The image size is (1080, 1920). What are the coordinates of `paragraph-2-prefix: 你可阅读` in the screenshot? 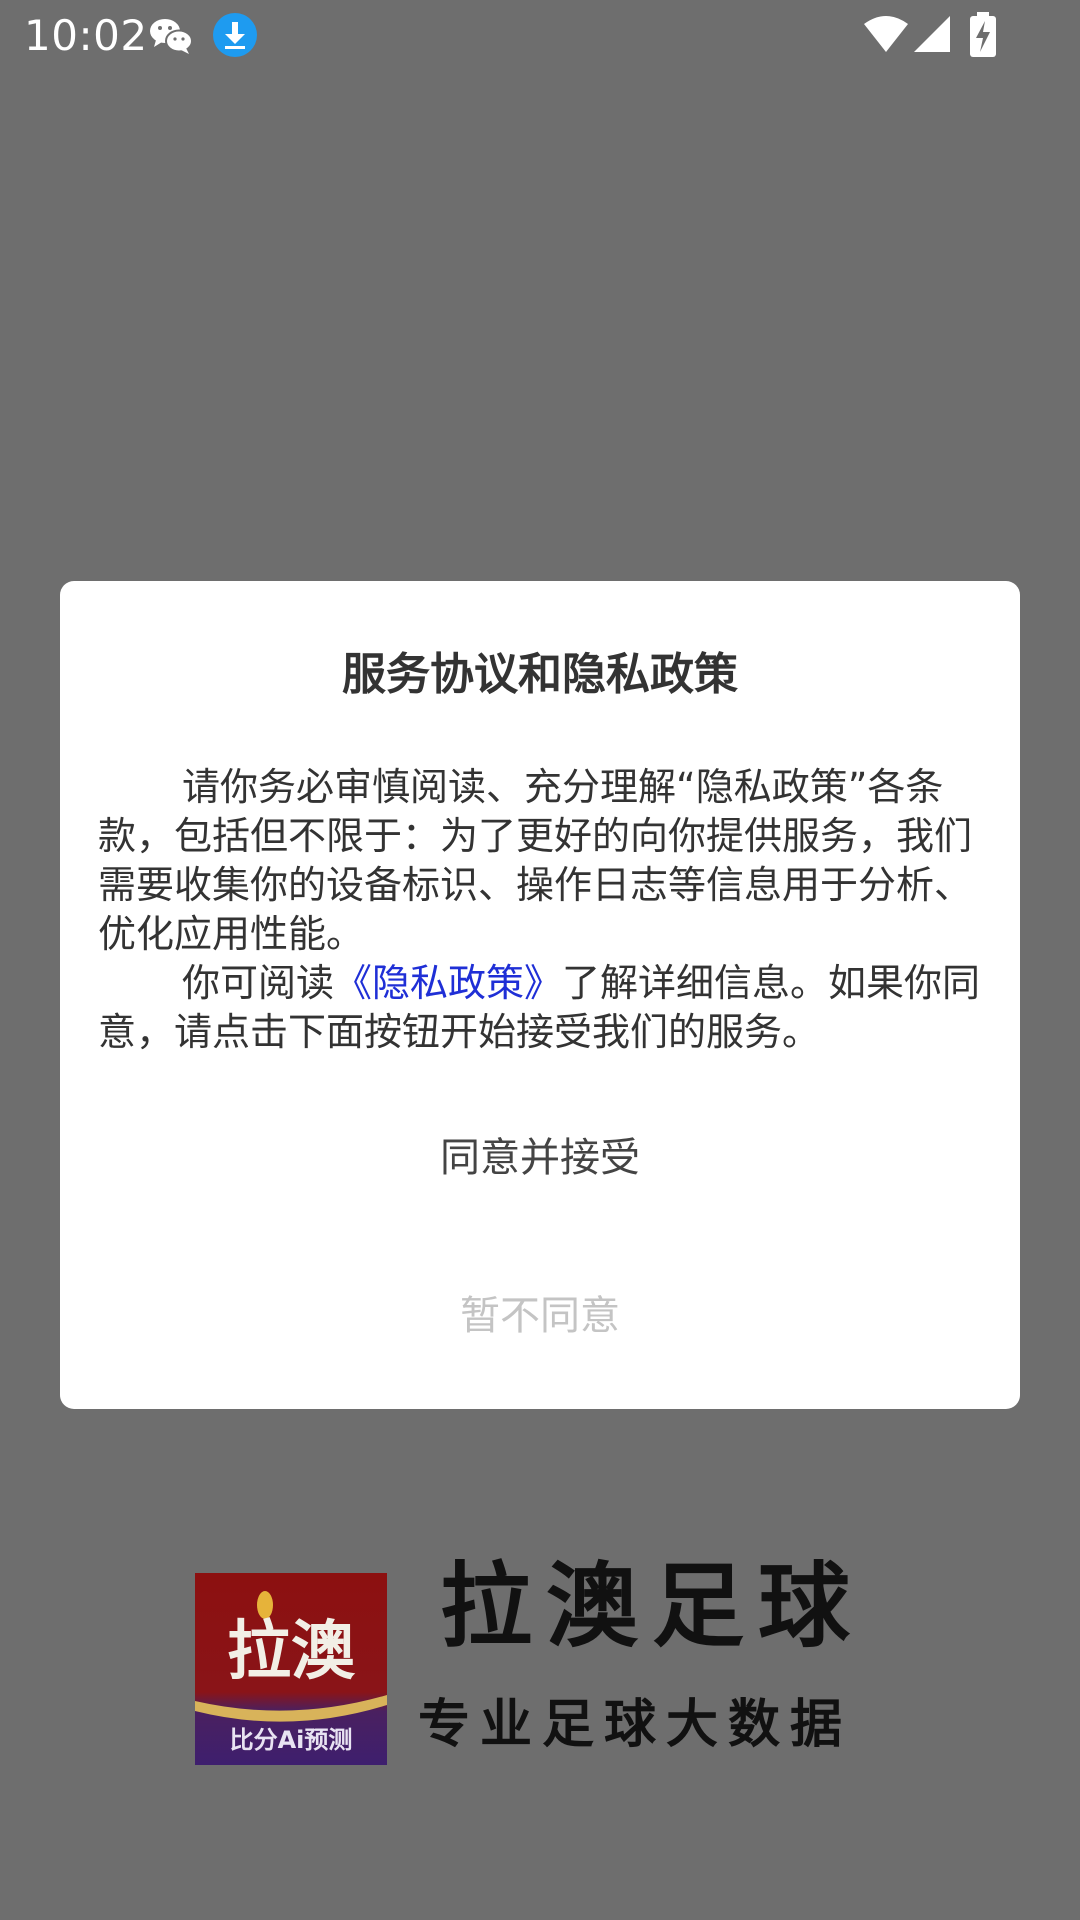 It's located at (258, 983).